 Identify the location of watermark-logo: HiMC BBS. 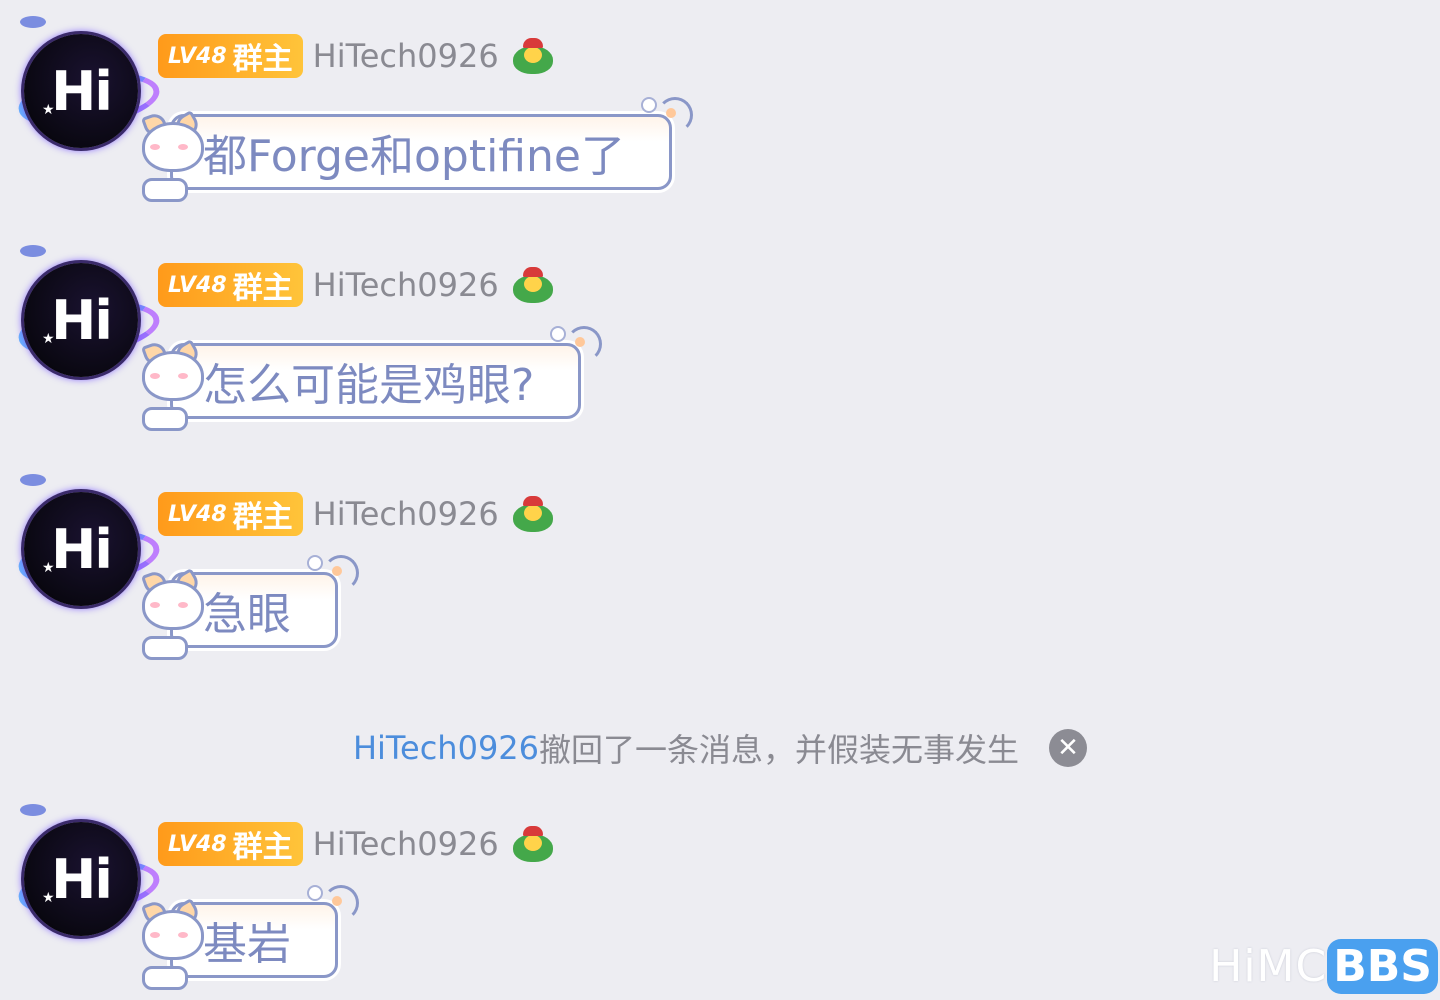
(1323, 966).